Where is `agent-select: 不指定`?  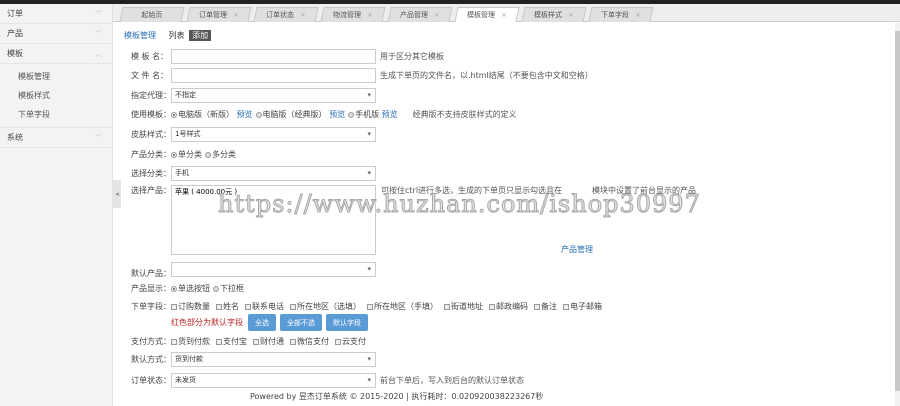
agent-select: 不指定 is located at coordinates (273, 95).